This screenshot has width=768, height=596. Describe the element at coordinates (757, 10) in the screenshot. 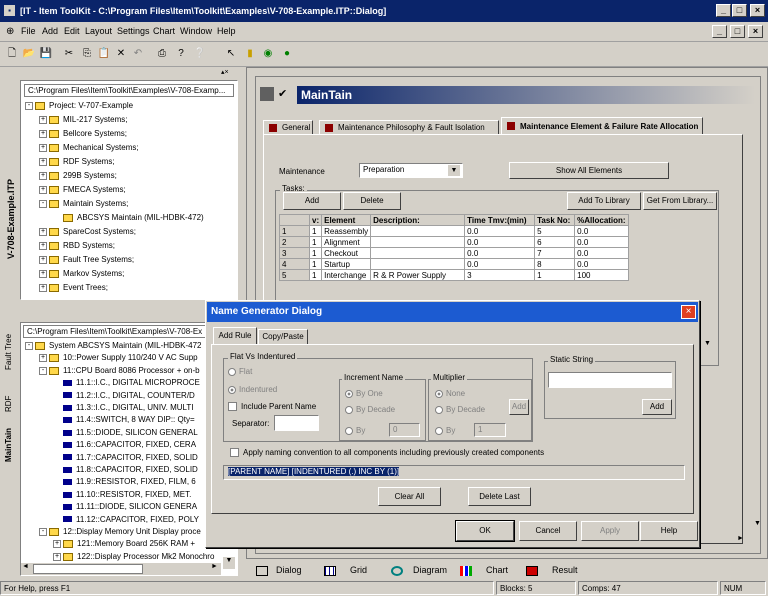

I see `close-button: ×` at that location.